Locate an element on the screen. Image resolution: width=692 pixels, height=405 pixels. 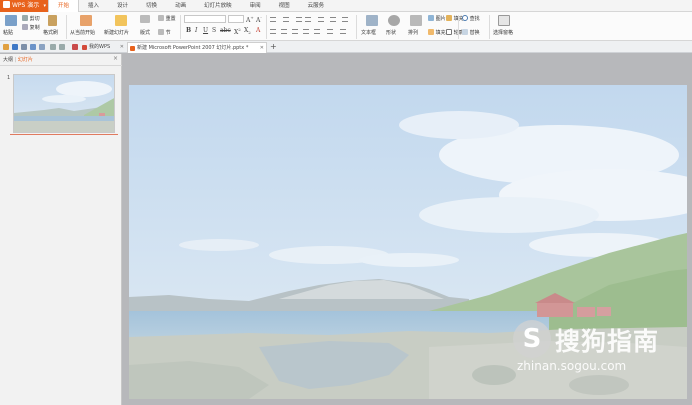
undo-icon is located at coordinates (53, 47).